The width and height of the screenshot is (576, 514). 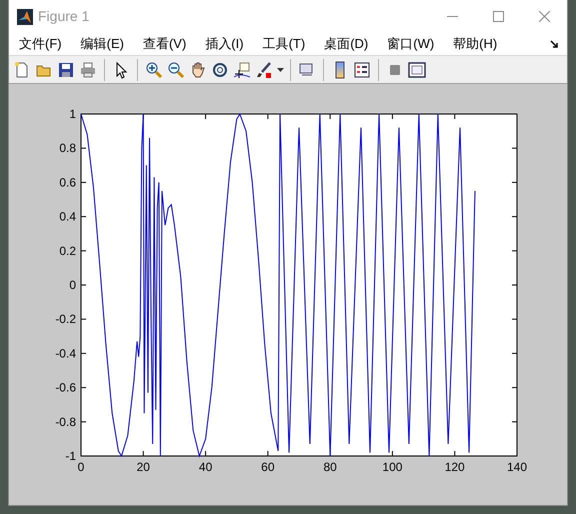 I want to click on x-tick-label: 120, so click(x=454, y=467).